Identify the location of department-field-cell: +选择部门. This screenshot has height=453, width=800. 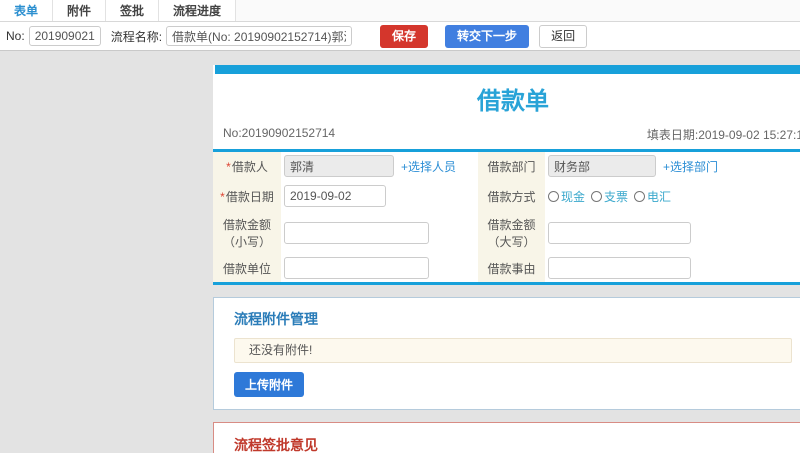
(672, 166).